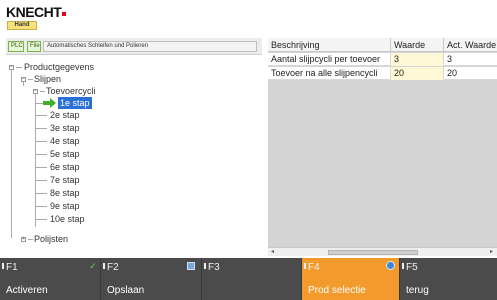  What do you see at coordinates (448, 279) in the screenshot?
I see `f5-button: F5 terug` at bounding box center [448, 279].